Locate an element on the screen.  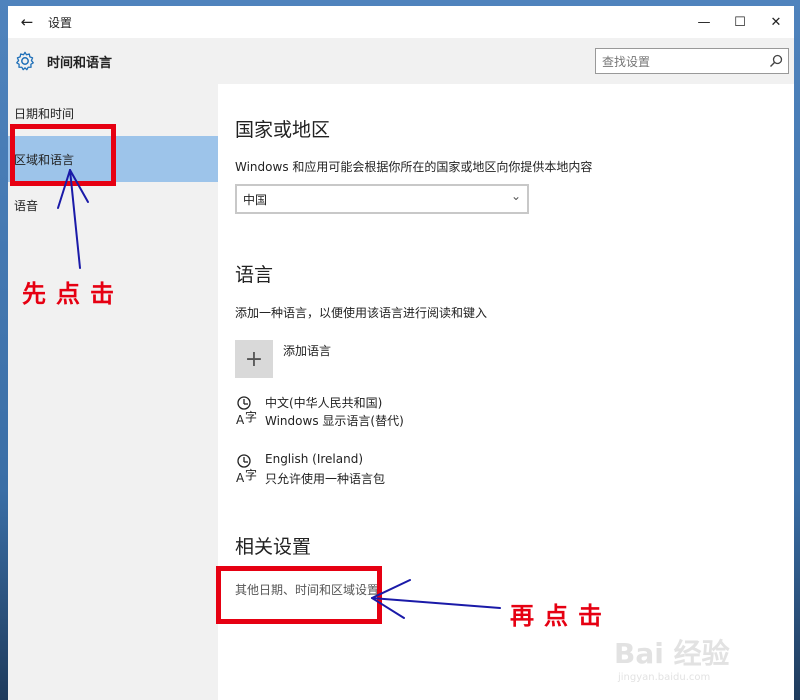
language-name: 中文(中华人民共和国) is located at coordinates (324, 403).